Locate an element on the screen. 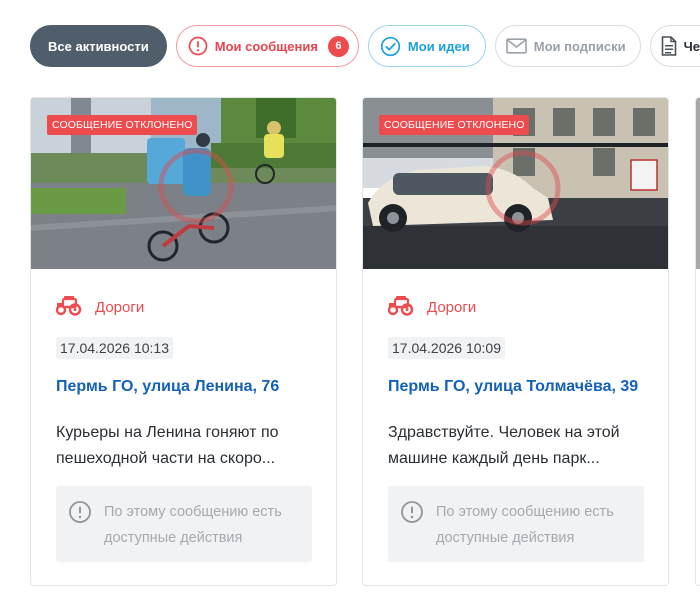  message-address-link: Пермь ГО, улица Толмачёва, 39 is located at coordinates (513, 387).